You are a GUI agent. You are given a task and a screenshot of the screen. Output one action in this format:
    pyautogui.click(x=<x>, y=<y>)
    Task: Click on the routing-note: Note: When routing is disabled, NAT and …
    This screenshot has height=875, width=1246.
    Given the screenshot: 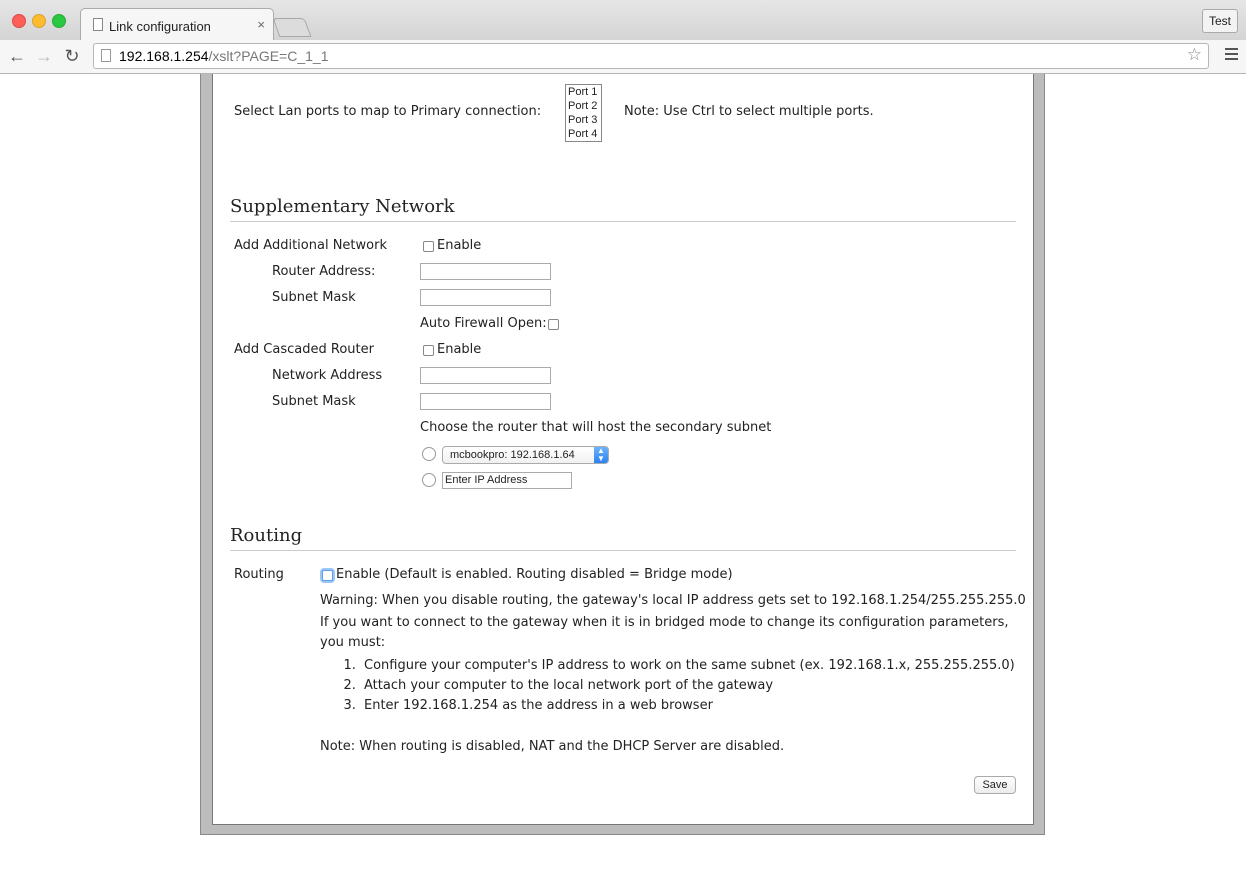 What is the action you would take?
    pyautogui.click(x=552, y=746)
    